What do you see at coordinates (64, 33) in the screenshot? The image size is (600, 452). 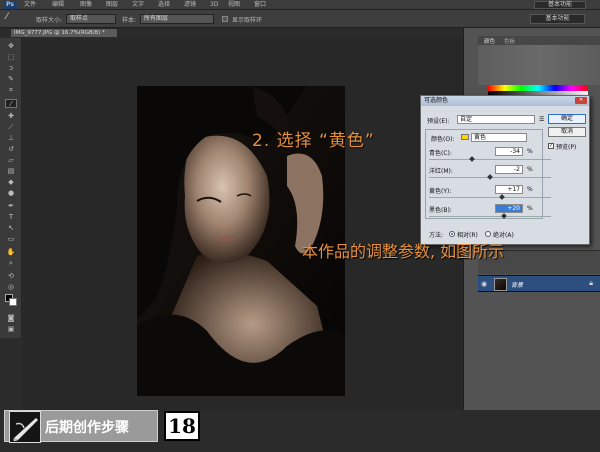 I see `document-tab: IMG_9777.JPG @ 16.7%(RGB/8) *` at bounding box center [64, 33].